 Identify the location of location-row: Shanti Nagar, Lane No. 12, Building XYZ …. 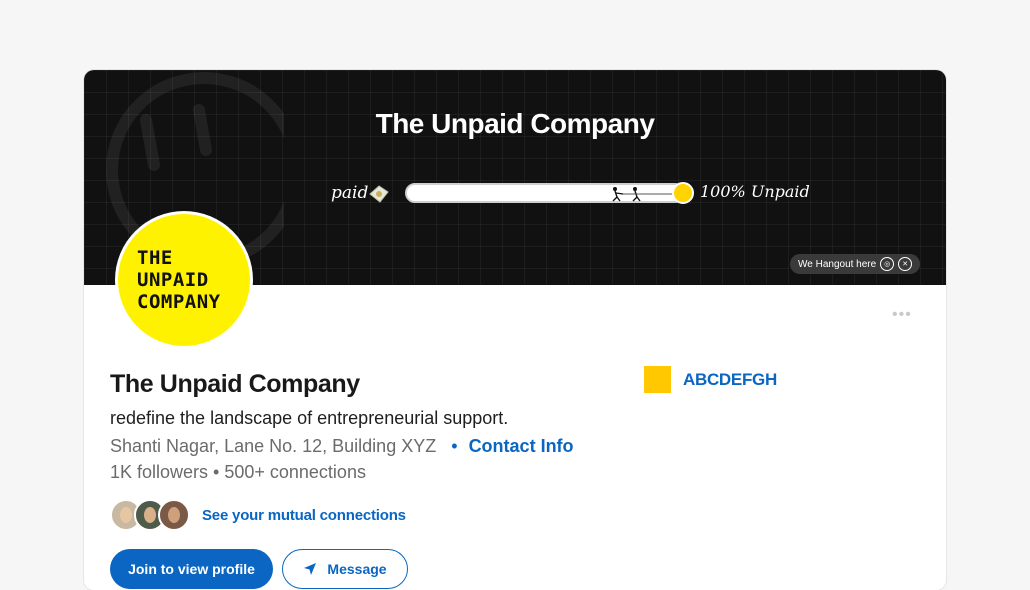
(342, 446).